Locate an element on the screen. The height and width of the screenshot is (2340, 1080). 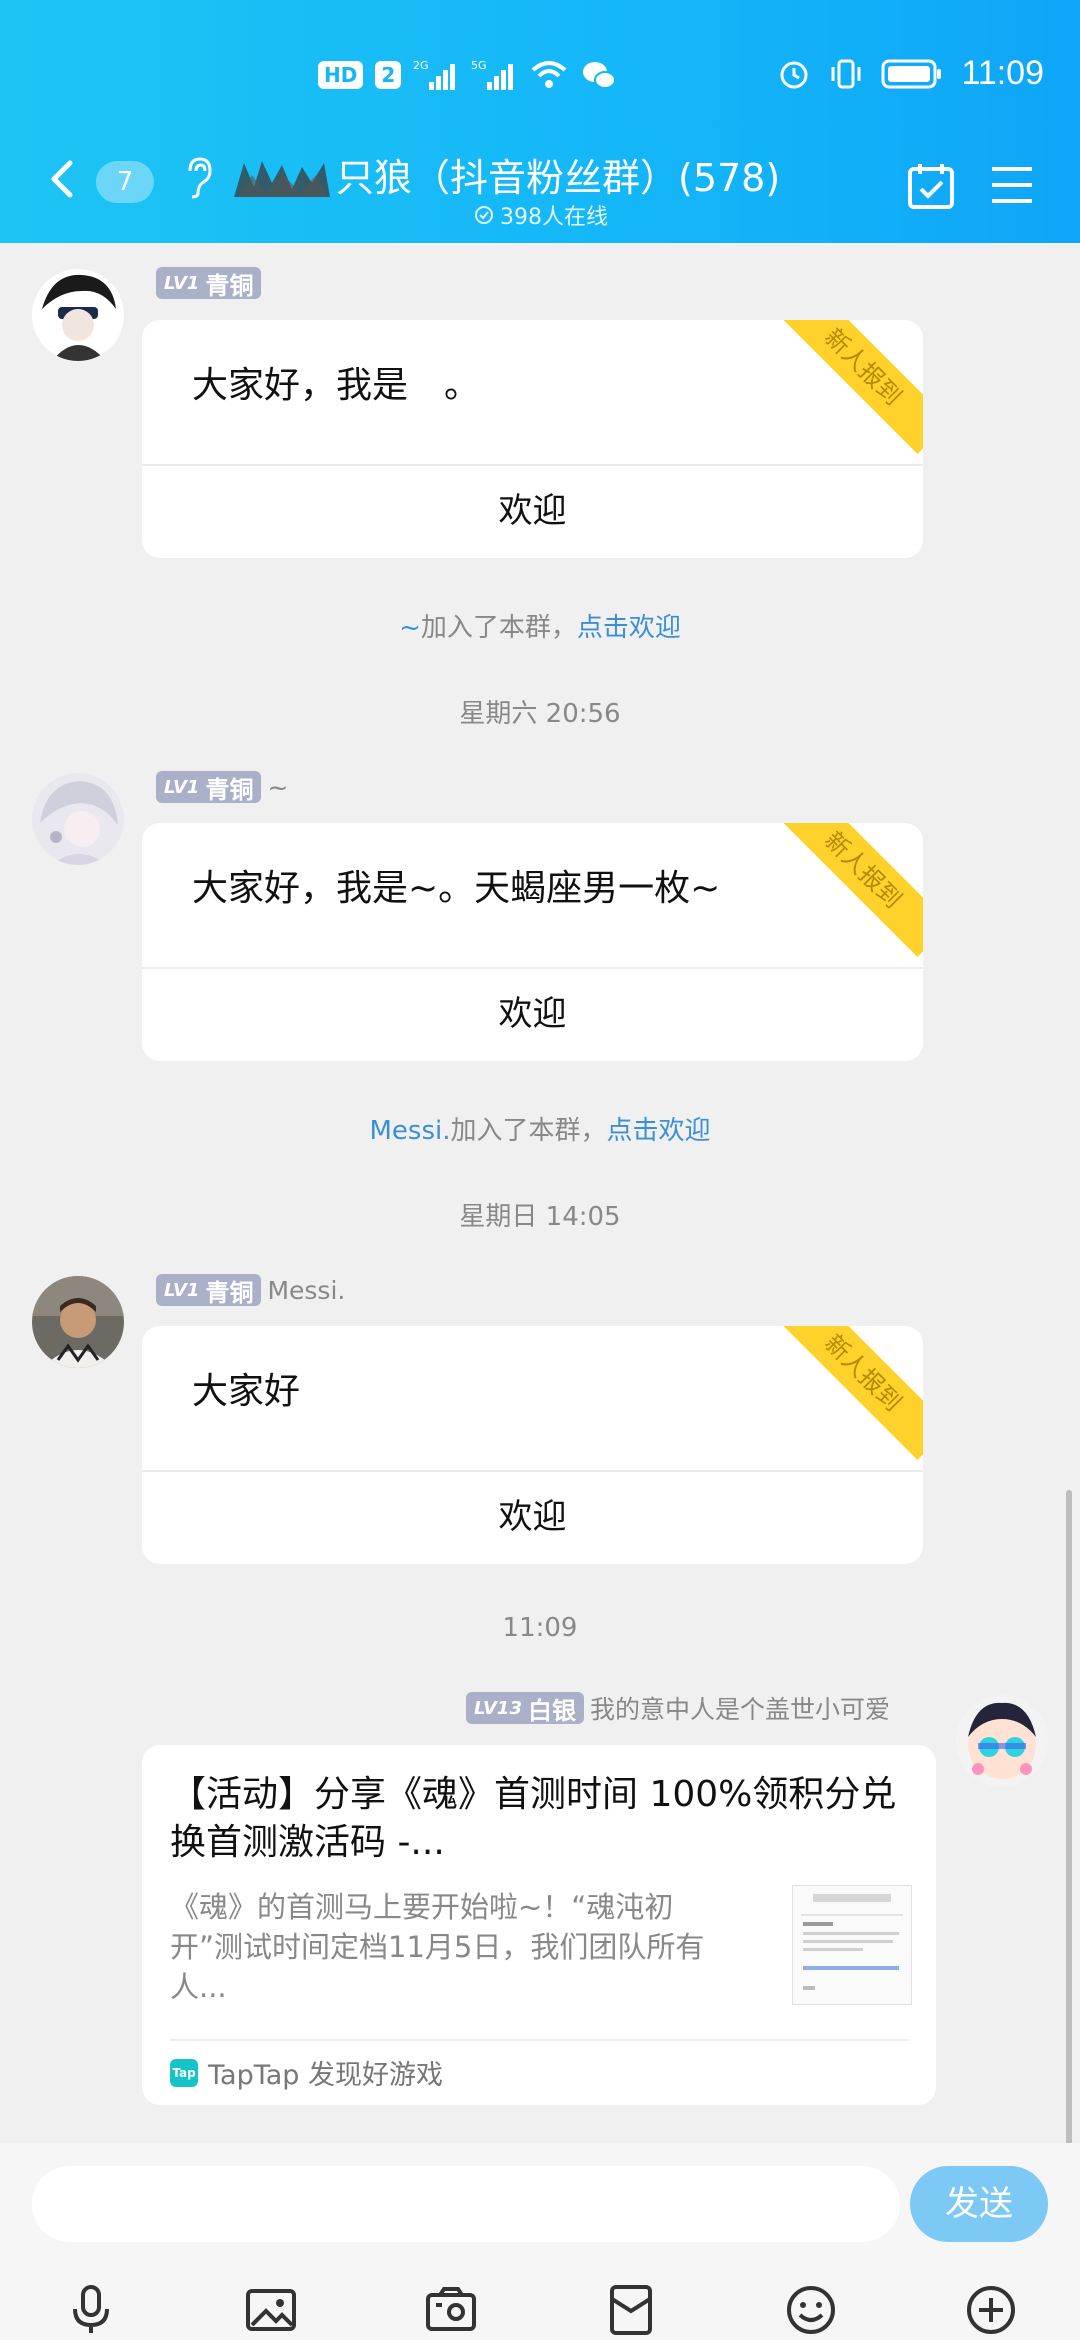
group-title: 只狼（抖音粉丝群）(578) is located at coordinates (558, 174).